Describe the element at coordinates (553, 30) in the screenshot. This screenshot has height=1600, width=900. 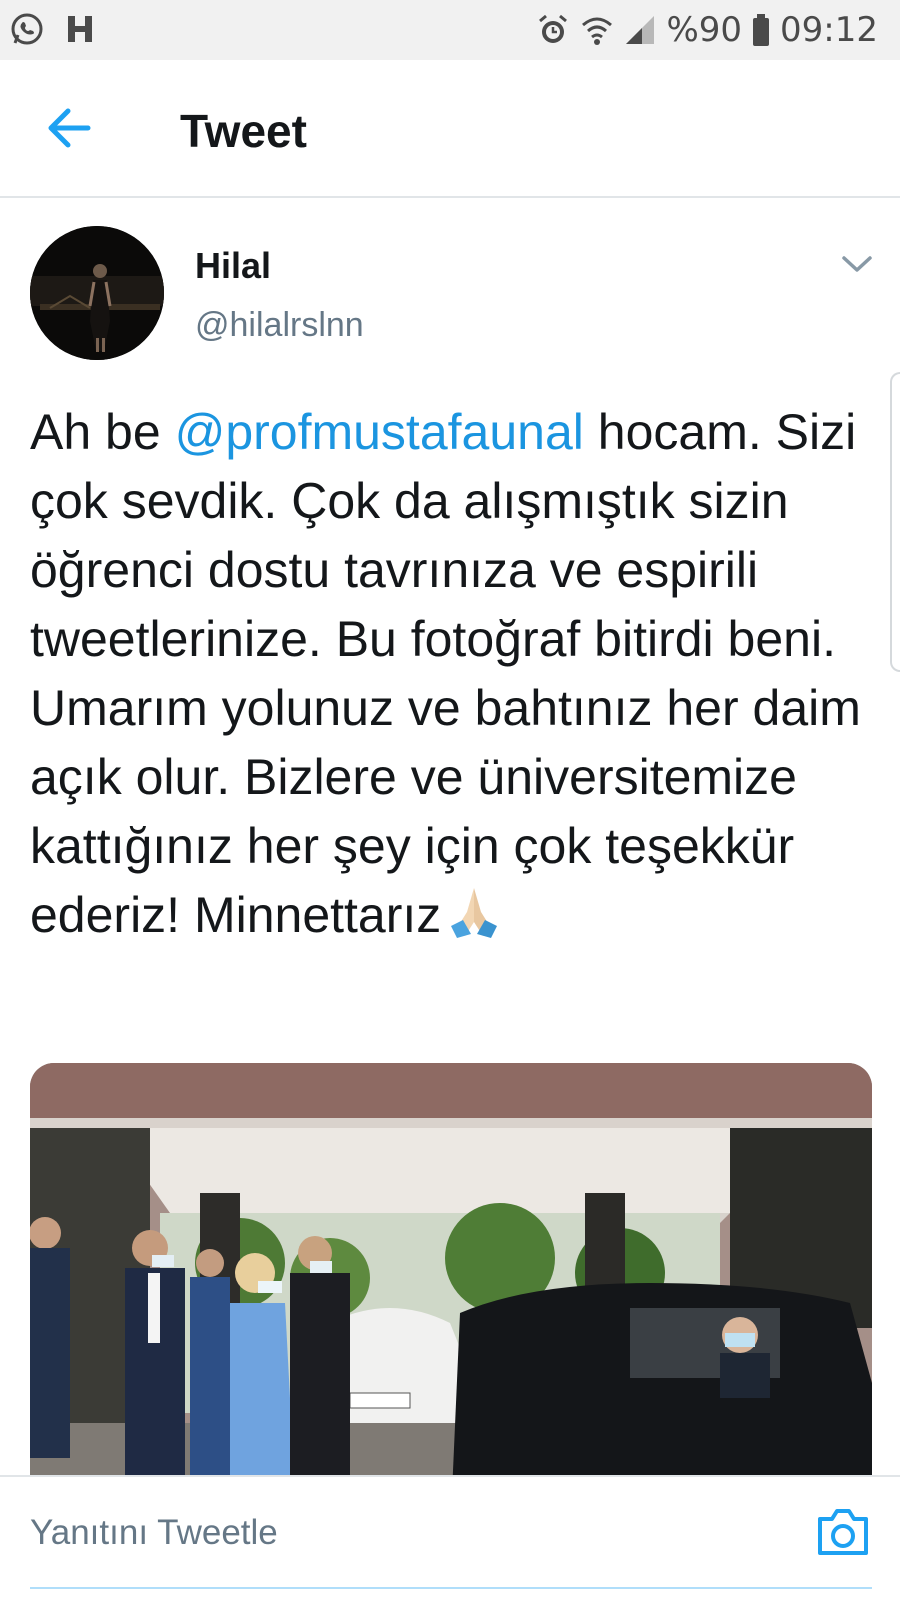
I see `alarm-icon` at that location.